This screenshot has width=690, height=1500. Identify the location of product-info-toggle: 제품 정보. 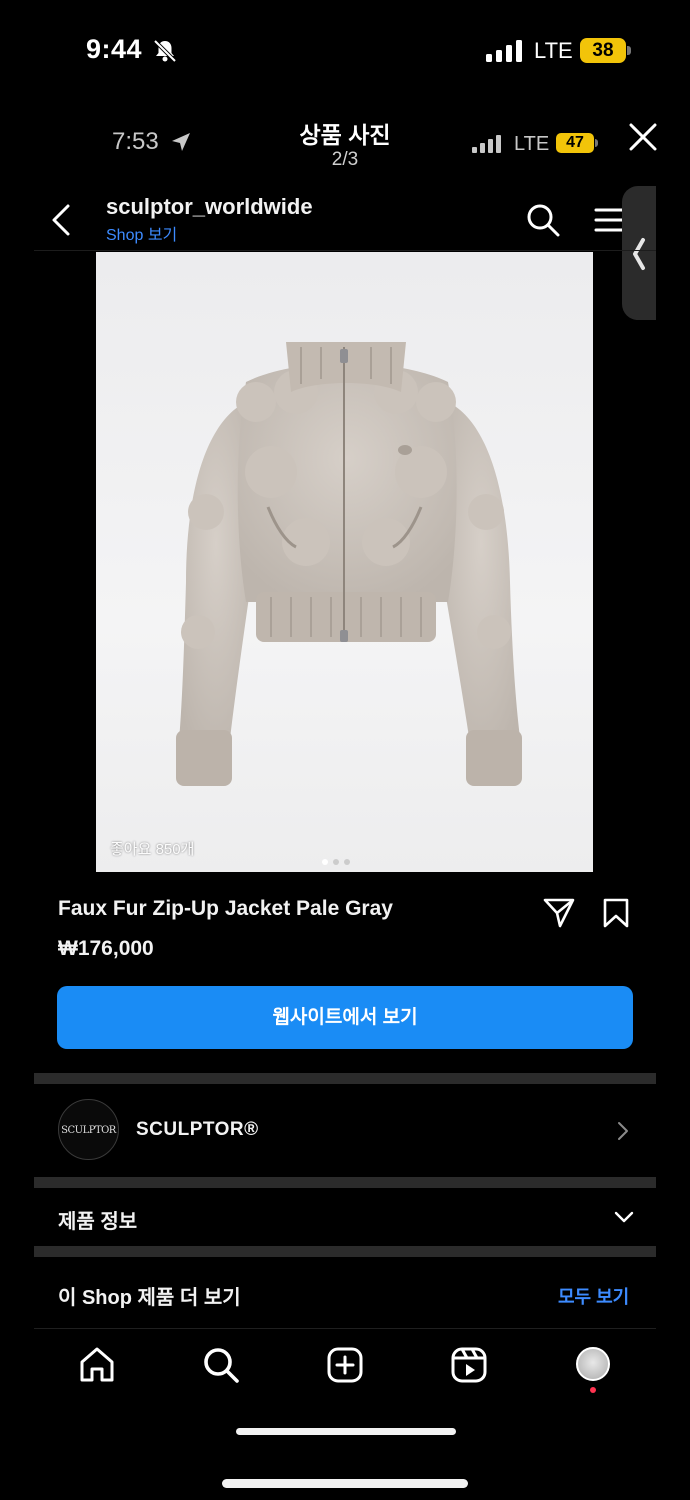
(97, 1219).